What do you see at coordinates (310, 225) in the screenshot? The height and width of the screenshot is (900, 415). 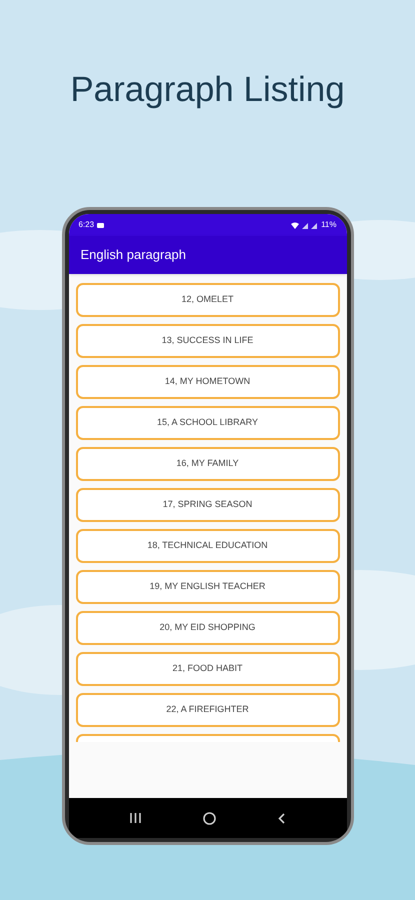 I see `signal-icon` at bounding box center [310, 225].